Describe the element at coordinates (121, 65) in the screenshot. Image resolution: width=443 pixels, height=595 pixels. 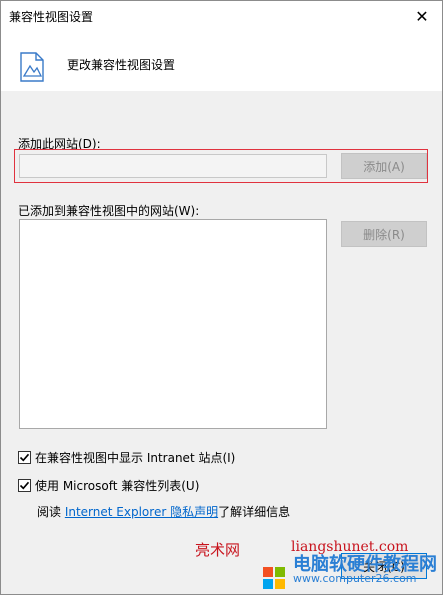
I see `header-title: 更改兼容性视图设置` at that location.